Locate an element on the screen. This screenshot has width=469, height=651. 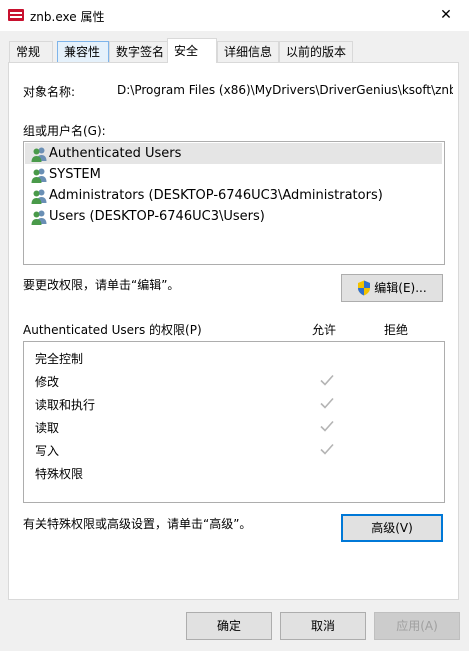
permission-name: 完全控制 is located at coordinates (59, 359).